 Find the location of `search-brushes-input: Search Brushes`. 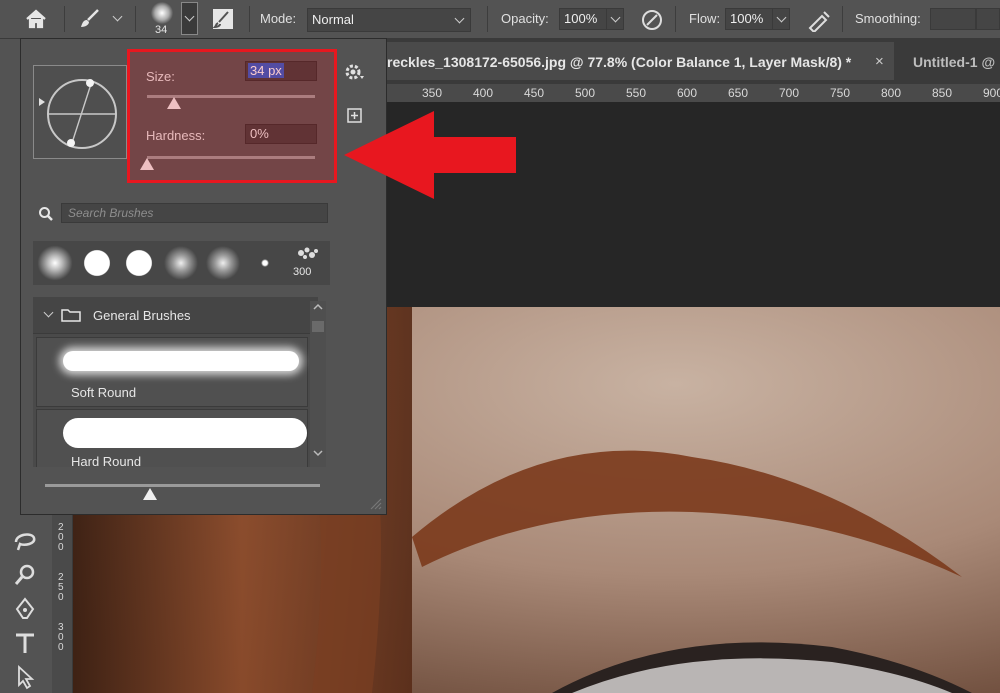

search-brushes-input: Search Brushes is located at coordinates (194, 213).